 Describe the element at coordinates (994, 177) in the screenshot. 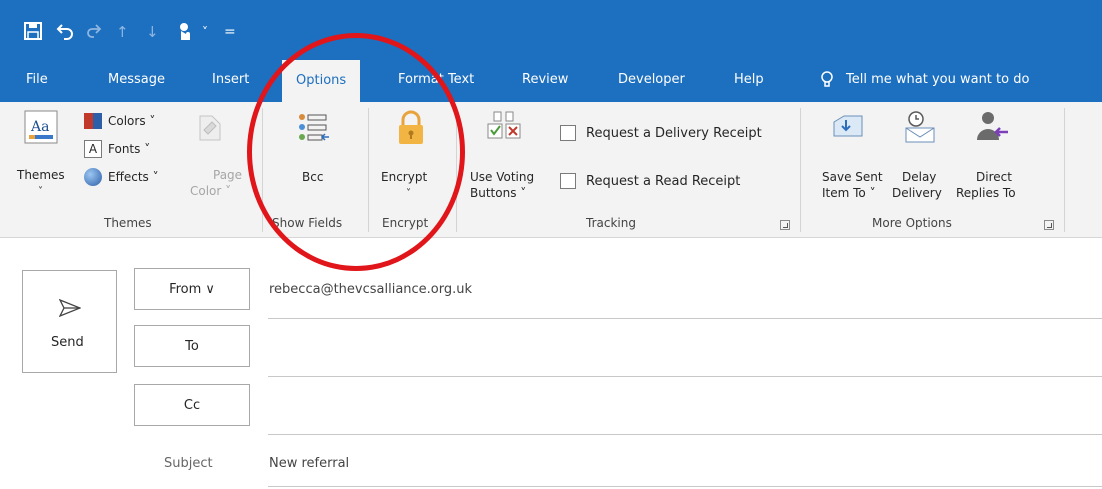

I see `direct-label-line1: Direct` at that location.